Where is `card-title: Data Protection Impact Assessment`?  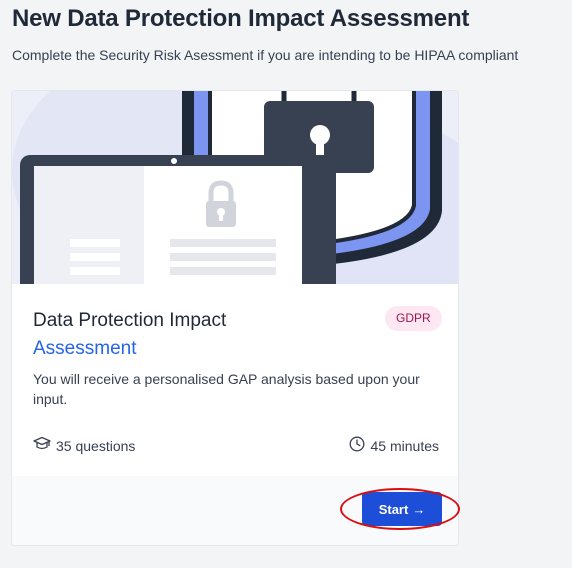
card-title: Data Protection Impact Assessment is located at coordinates (198, 335).